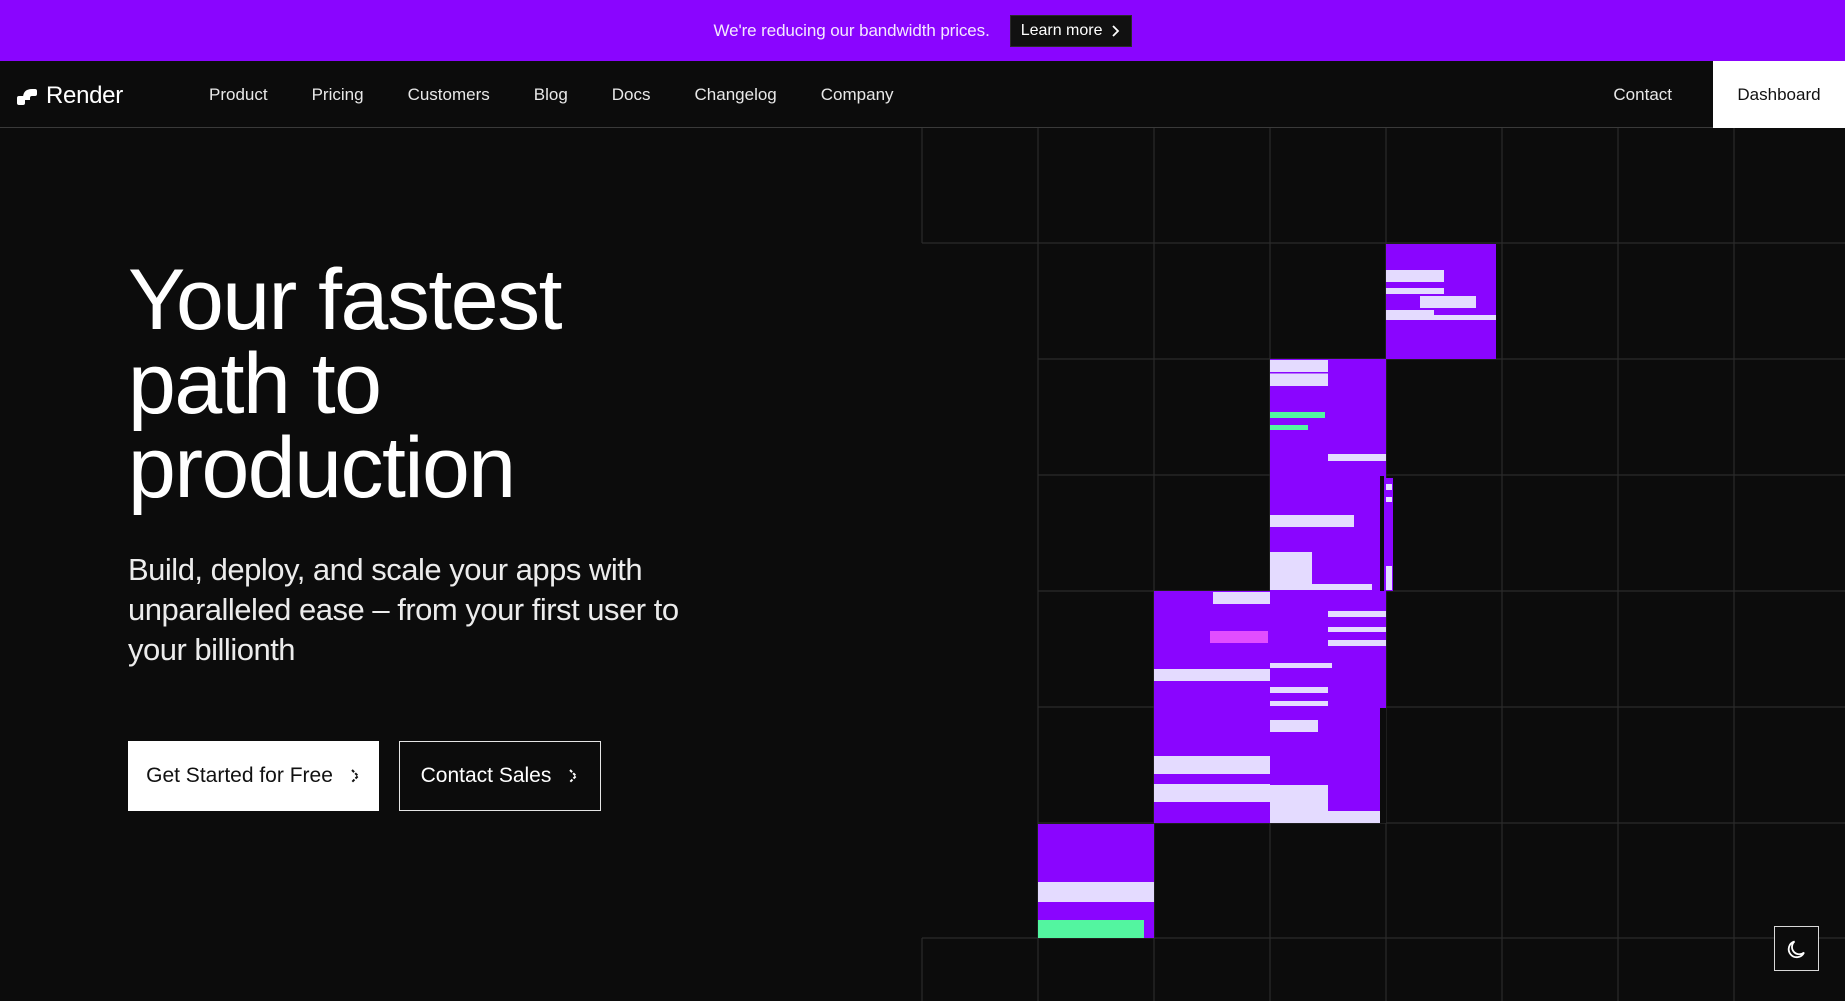 The height and width of the screenshot is (1001, 1845). What do you see at coordinates (449, 95) in the screenshot?
I see `nav-item-customers: Customers` at bounding box center [449, 95].